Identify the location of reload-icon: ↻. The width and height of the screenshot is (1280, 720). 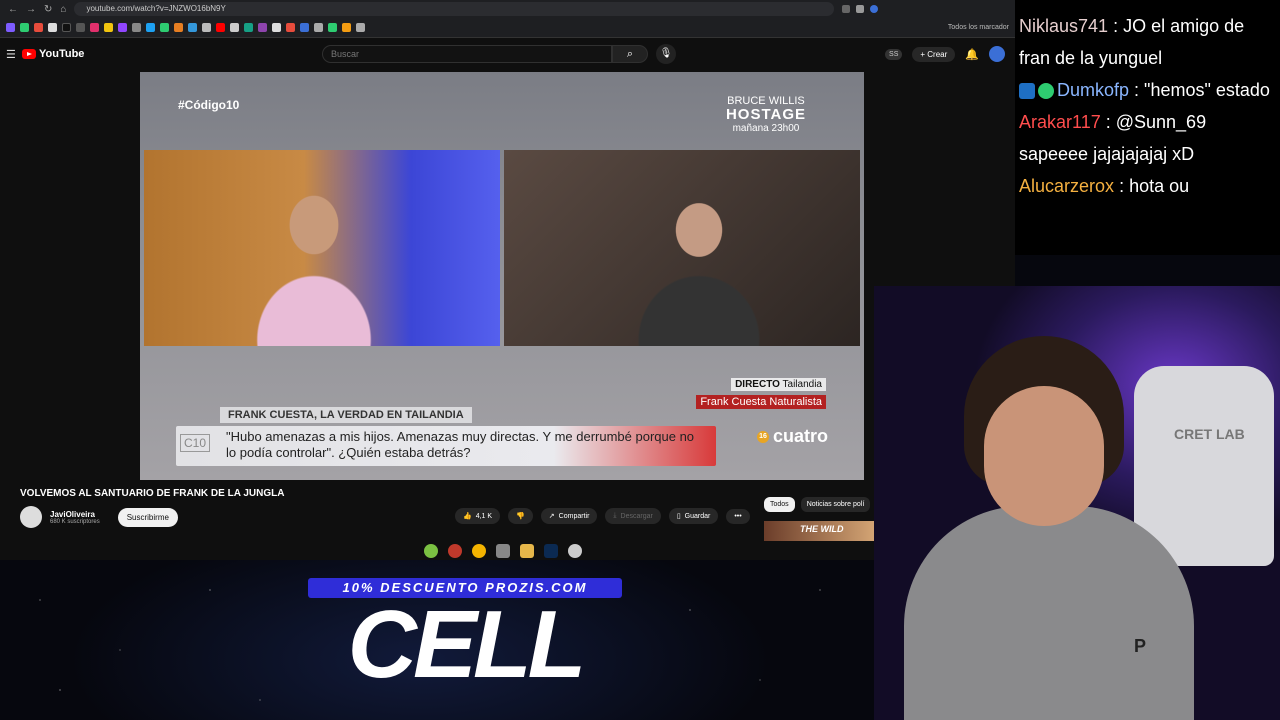
(48, 9).